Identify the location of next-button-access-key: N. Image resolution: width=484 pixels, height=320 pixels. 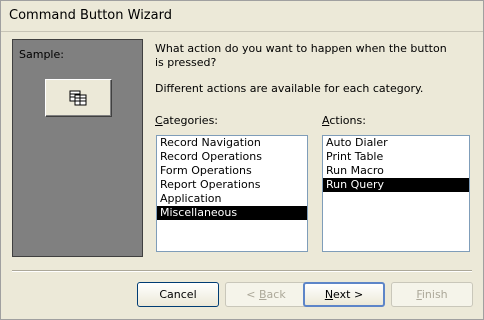
(329, 294).